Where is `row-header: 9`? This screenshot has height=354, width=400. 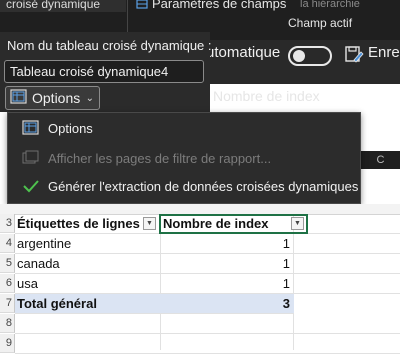
row-header: 9 is located at coordinates (7, 343).